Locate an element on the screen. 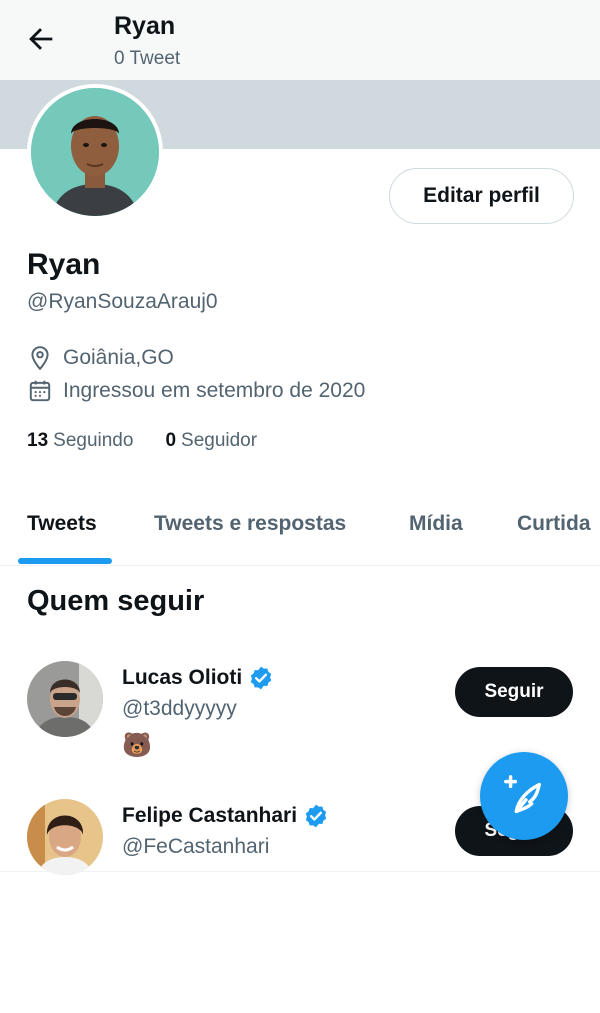 The width and height of the screenshot is (600, 1013). header-title: Ryan is located at coordinates (145, 26).